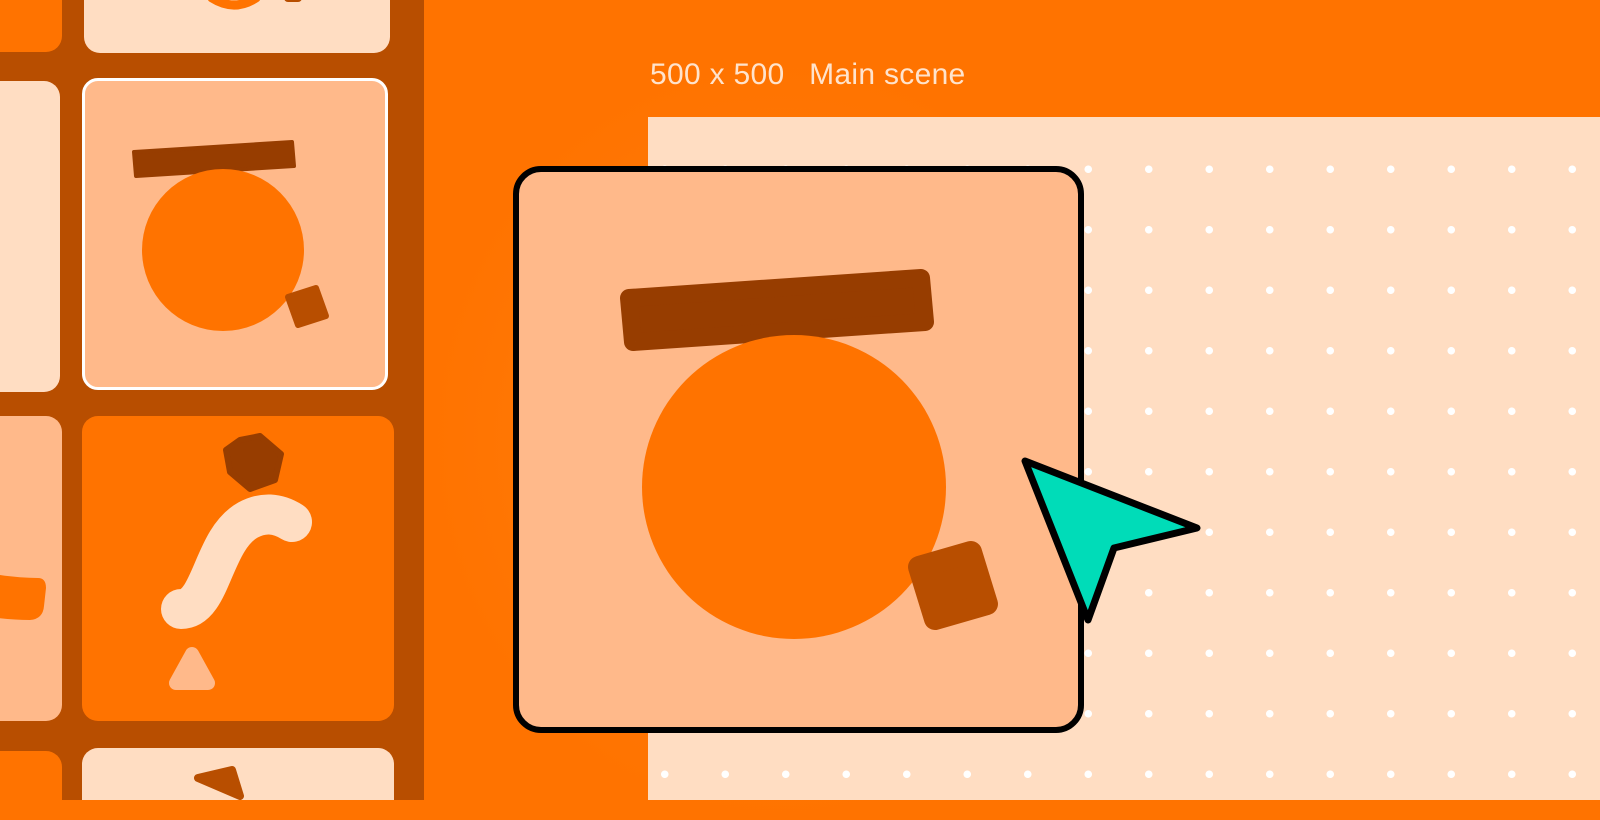 Image resolution: width=1600 pixels, height=820 pixels. I want to click on scene-name-label: Main scene, so click(887, 74).